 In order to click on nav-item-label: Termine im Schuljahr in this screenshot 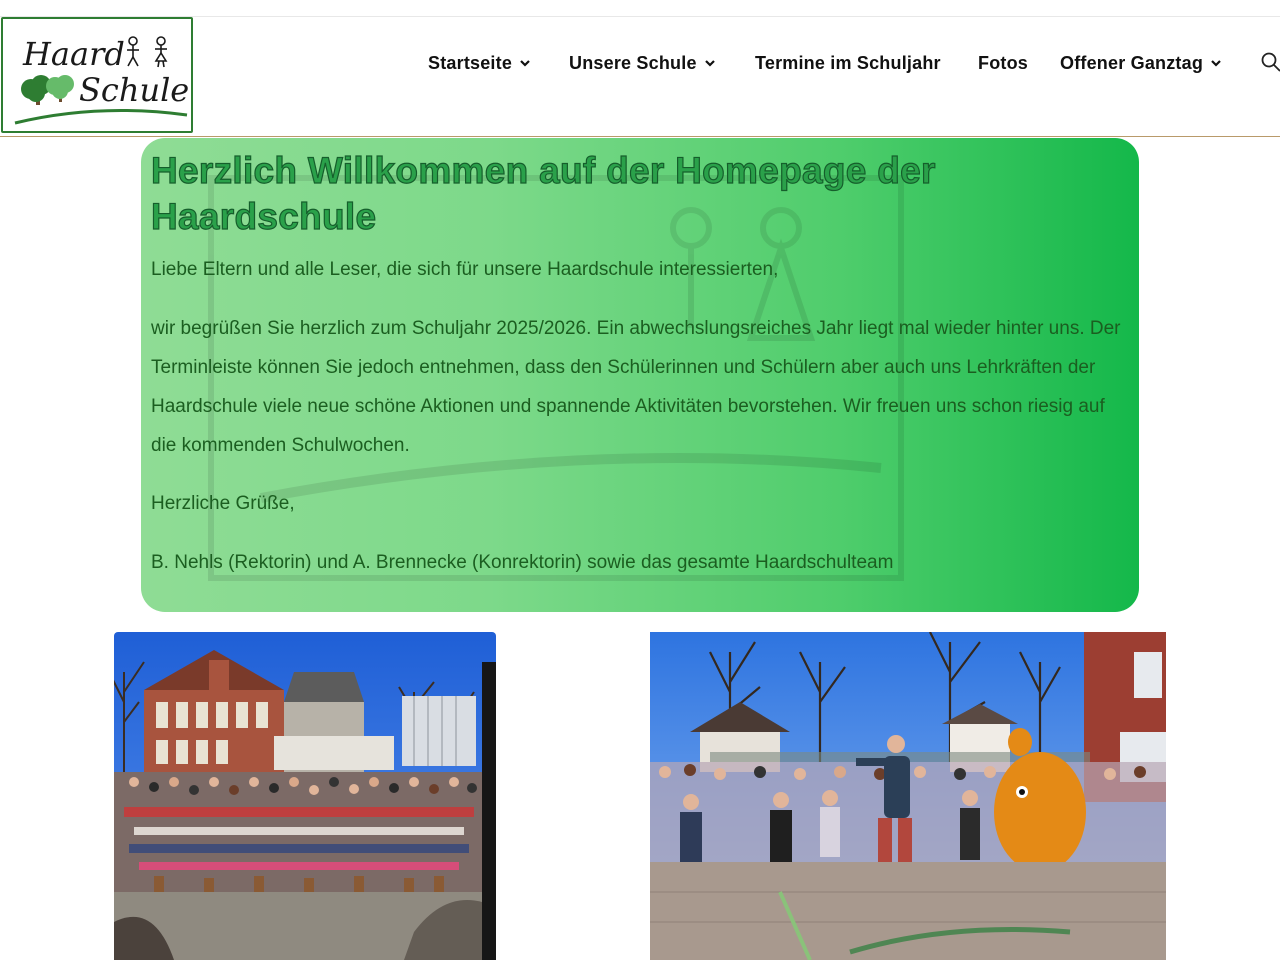, I will do `click(848, 62)`.